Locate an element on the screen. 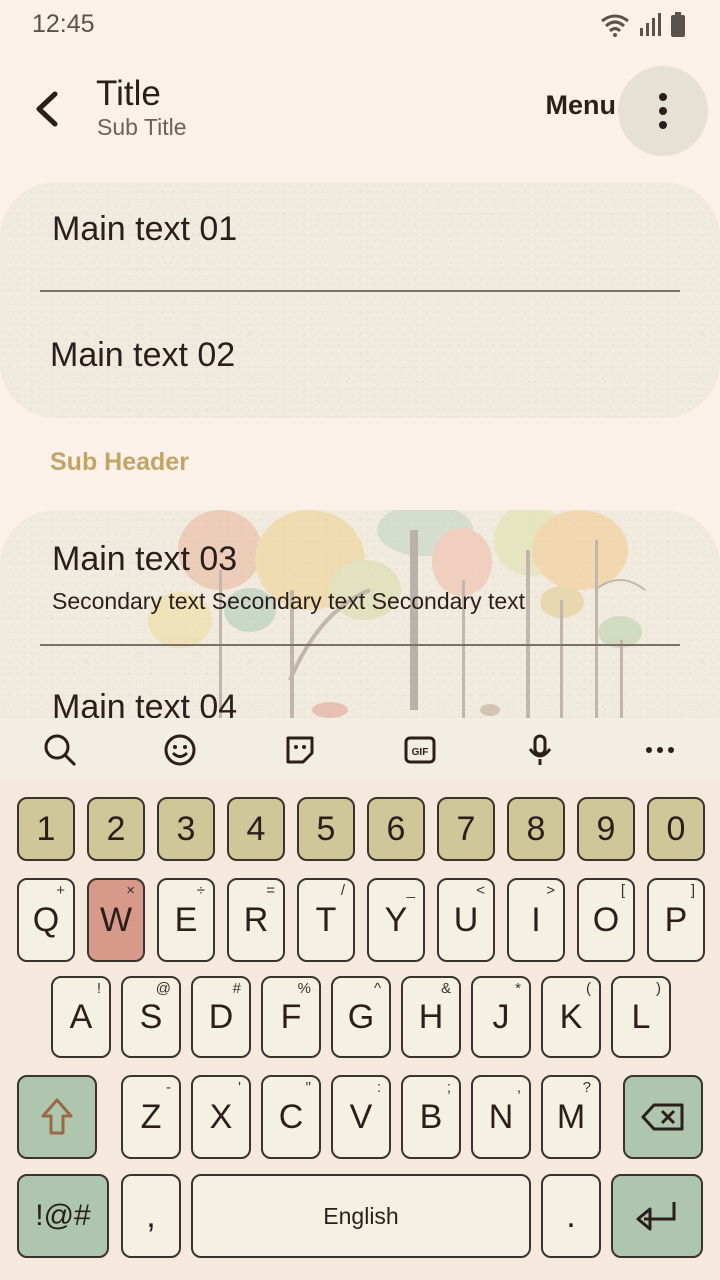 The image size is (720, 1280). key-x-symbol: ' is located at coordinates (239, 1087).